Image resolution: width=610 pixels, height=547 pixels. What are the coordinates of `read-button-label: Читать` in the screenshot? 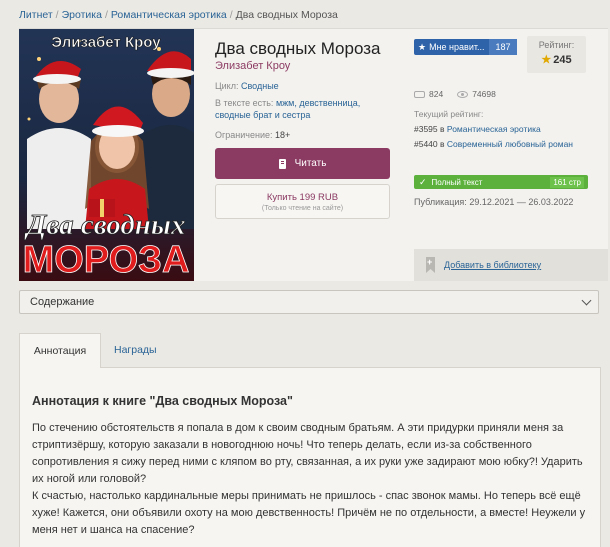 It's located at (310, 163).